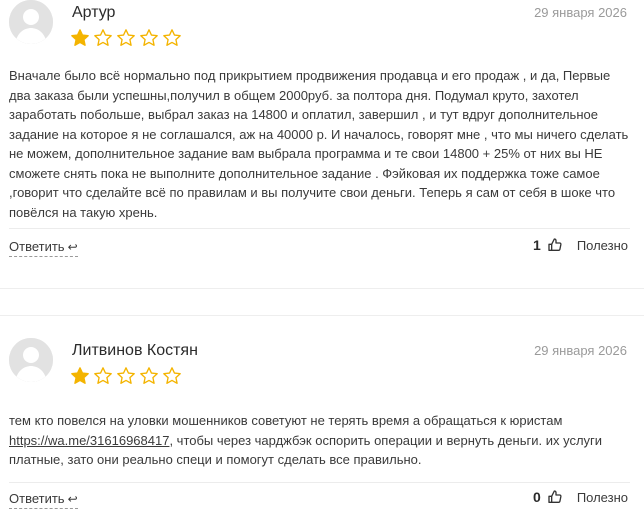 The image size is (644, 511). I want to click on review-author: Литвинов Костян, so click(135, 350).